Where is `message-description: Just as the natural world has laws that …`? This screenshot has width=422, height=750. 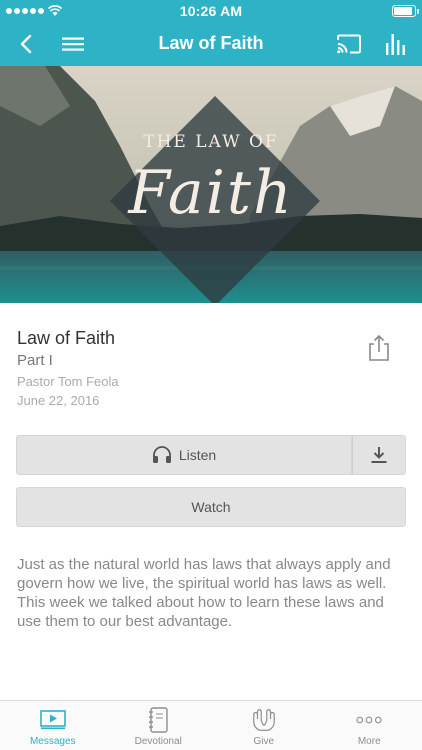 message-description: Just as the natural world has laws that … is located at coordinates (204, 593).